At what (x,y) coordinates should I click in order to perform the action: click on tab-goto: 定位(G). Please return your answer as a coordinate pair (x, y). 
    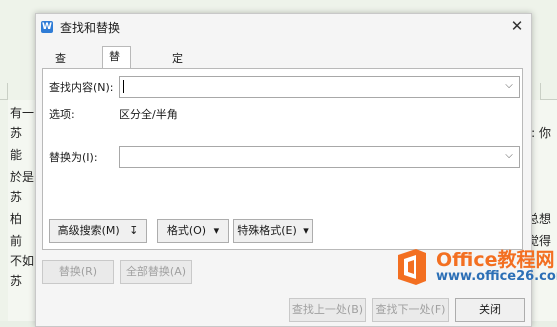
    Looking at the image, I should click on (180, 75).